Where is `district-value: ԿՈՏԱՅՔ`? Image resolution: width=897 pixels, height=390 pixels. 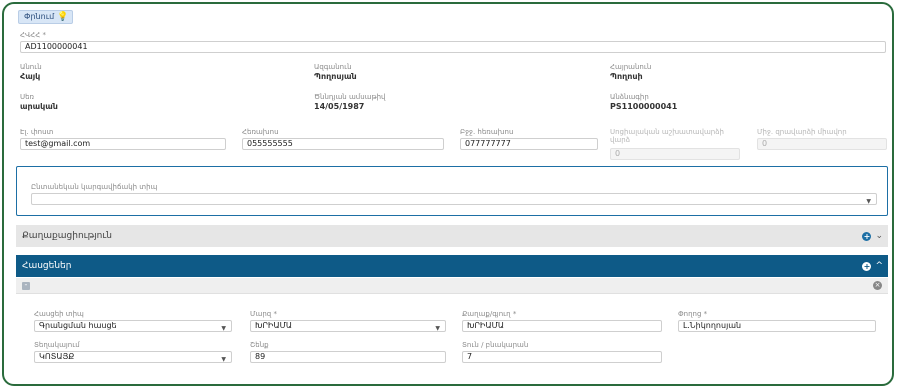 district-value: ԿՈՏԱՅՔ is located at coordinates (57, 356).